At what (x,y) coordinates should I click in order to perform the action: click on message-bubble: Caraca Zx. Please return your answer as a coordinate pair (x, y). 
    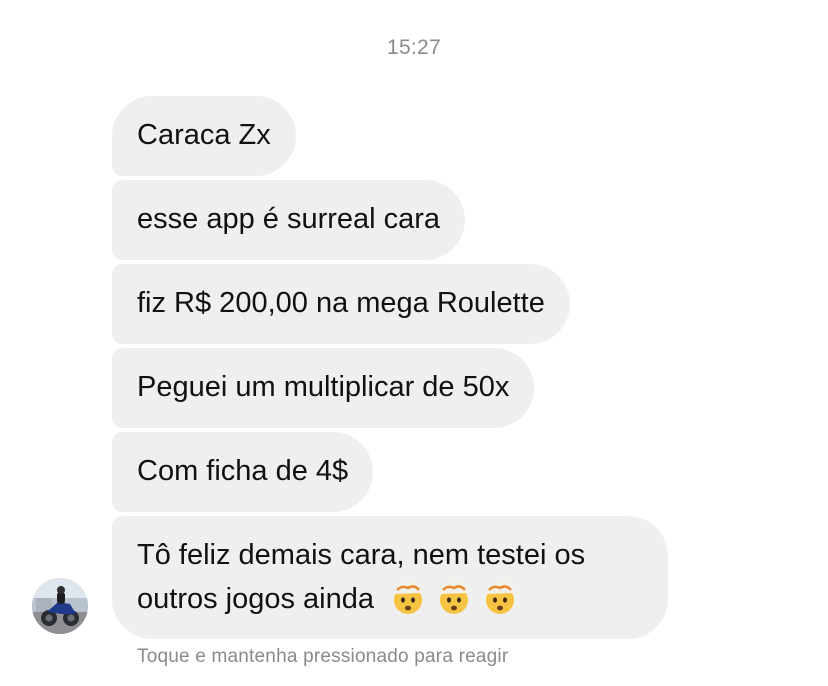
    Looking at the image, I should click on (204, 136).